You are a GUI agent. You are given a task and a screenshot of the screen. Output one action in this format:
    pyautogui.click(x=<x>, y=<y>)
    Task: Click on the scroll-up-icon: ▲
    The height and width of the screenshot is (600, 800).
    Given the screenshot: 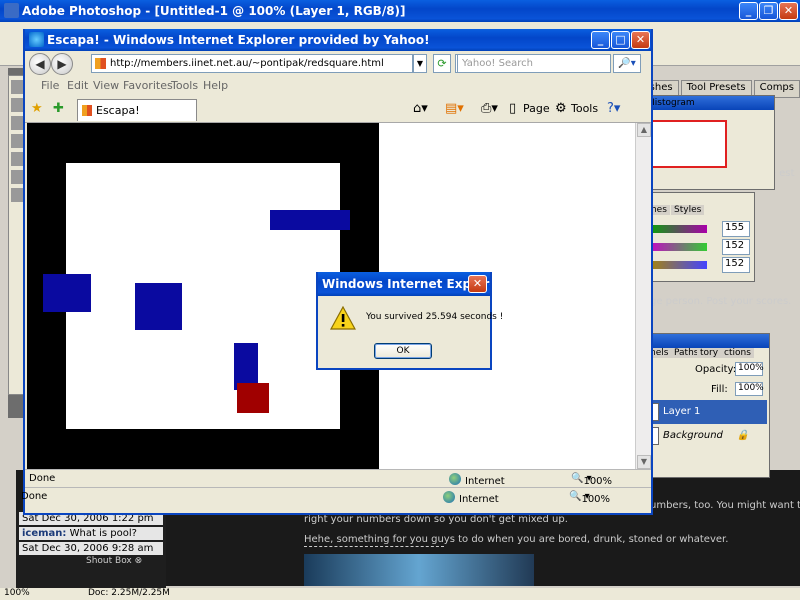 What is the action you would take?
    pyautogui.click(x=644, y=130)
    